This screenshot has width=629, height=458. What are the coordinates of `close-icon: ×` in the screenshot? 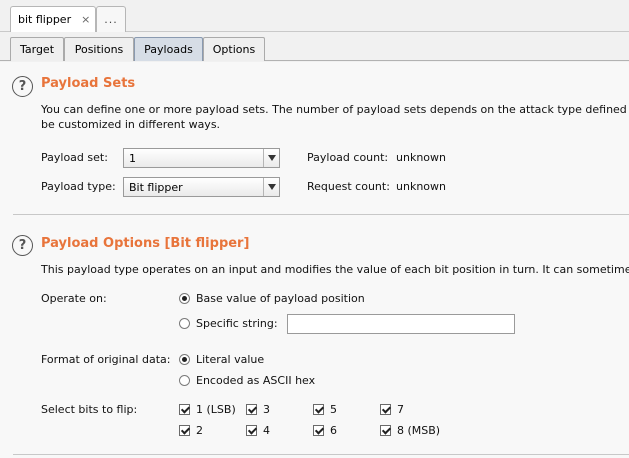 It's located at (85, 19).